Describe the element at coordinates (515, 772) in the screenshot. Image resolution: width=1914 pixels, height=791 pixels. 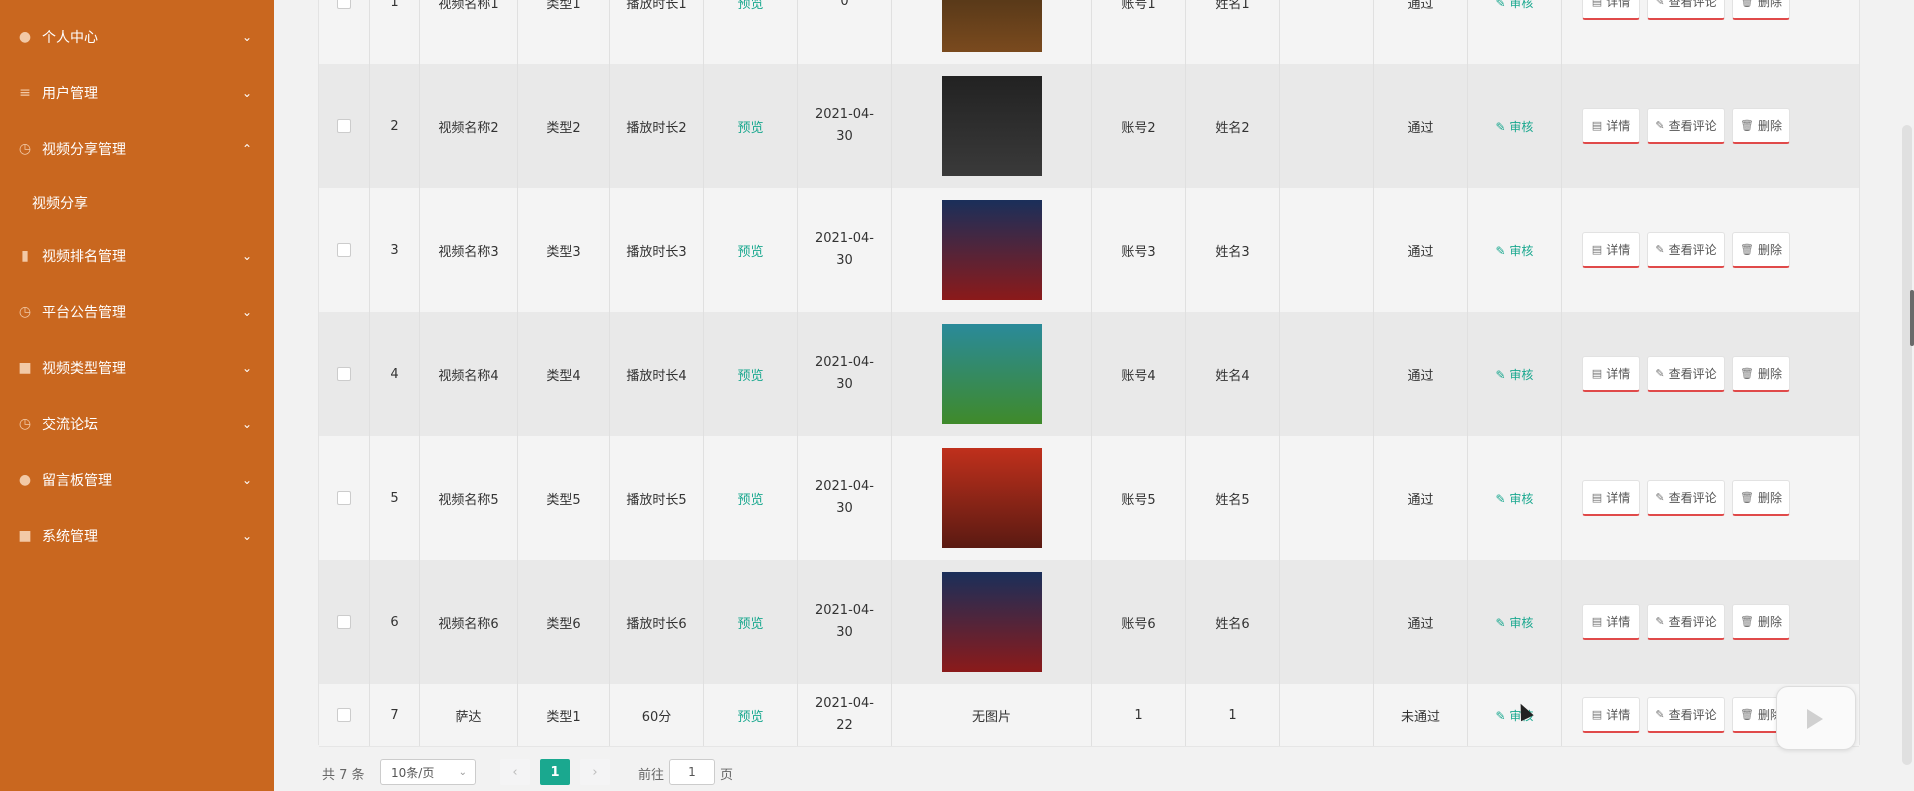
I see `prev-page-button: ‹` at that location.